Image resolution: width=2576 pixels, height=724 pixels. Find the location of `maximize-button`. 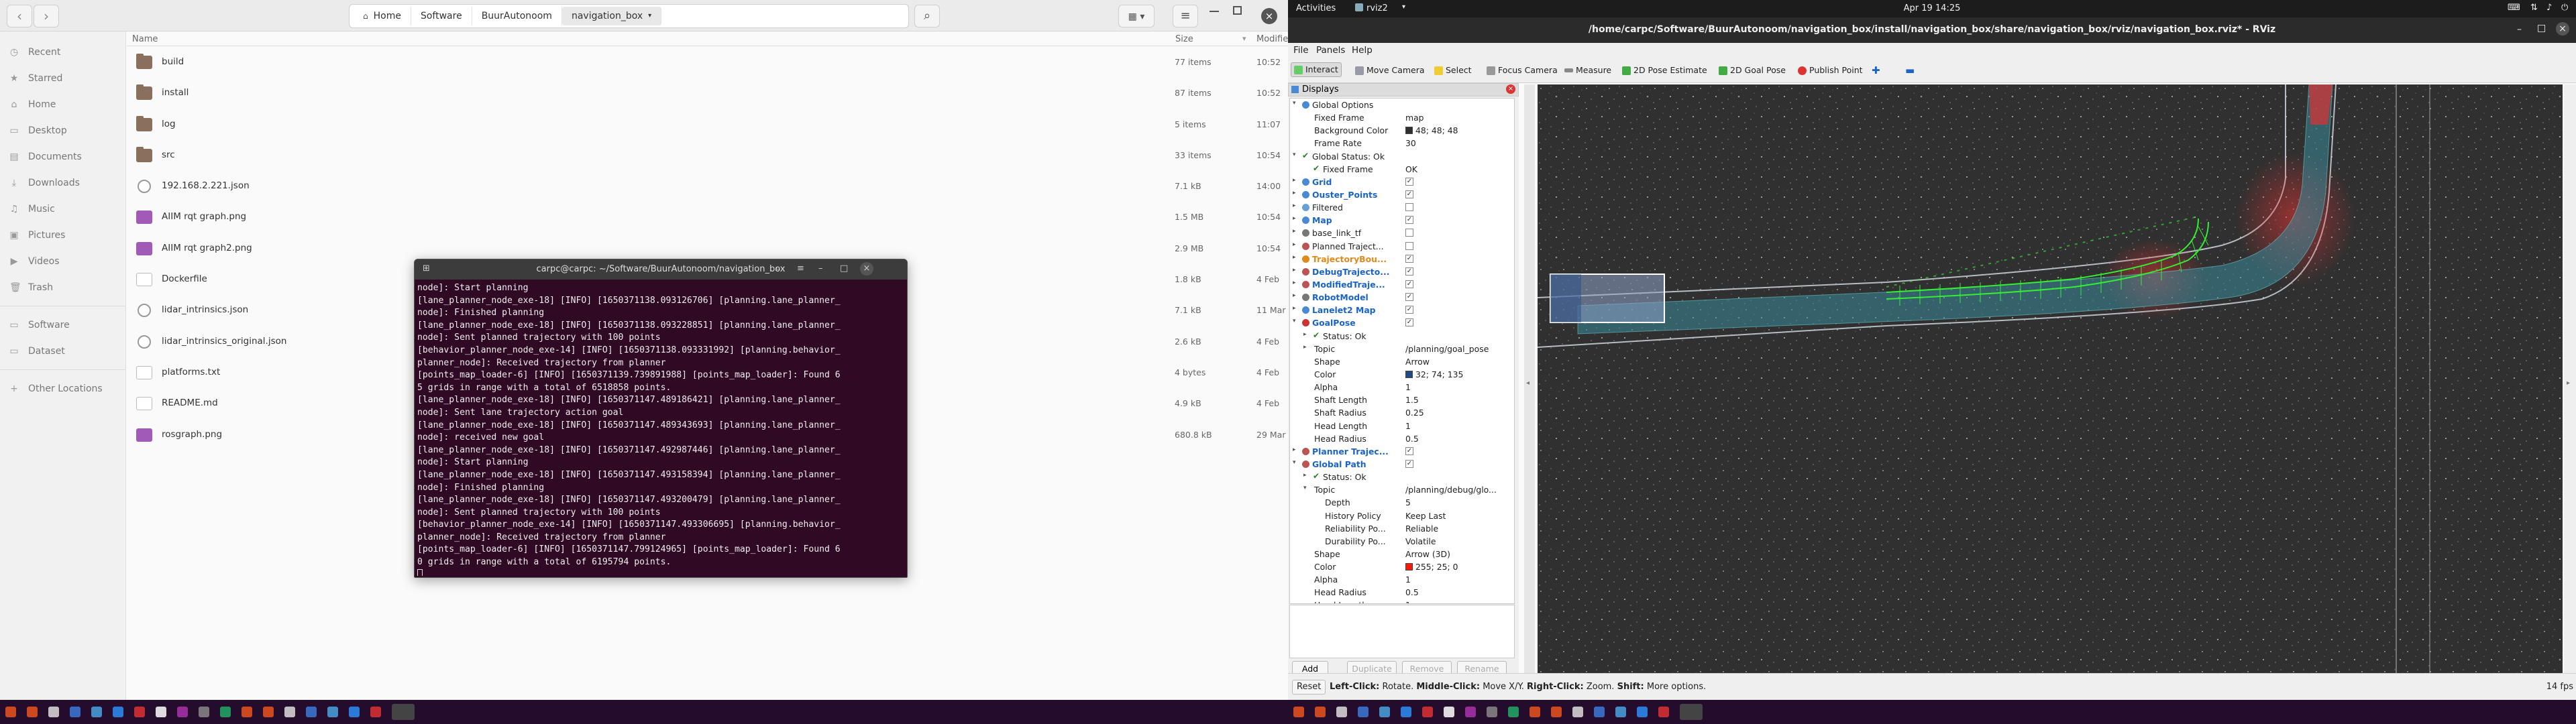

maximize-button is located at coordinates (1237, 10).